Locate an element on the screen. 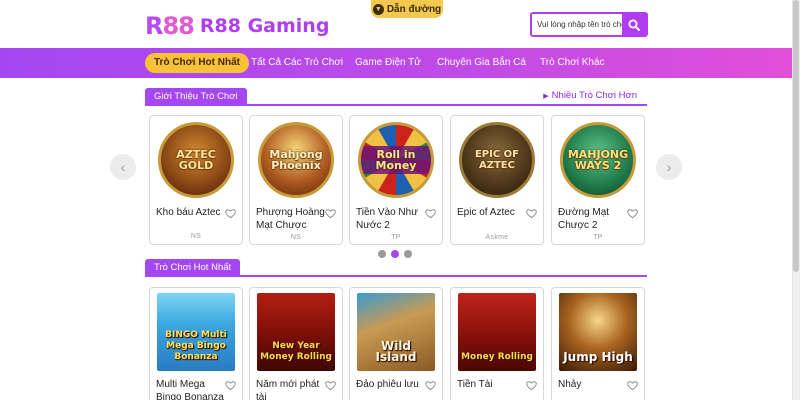  game-name: Đảo phiêu lưu is located at coordinates (387, 384).